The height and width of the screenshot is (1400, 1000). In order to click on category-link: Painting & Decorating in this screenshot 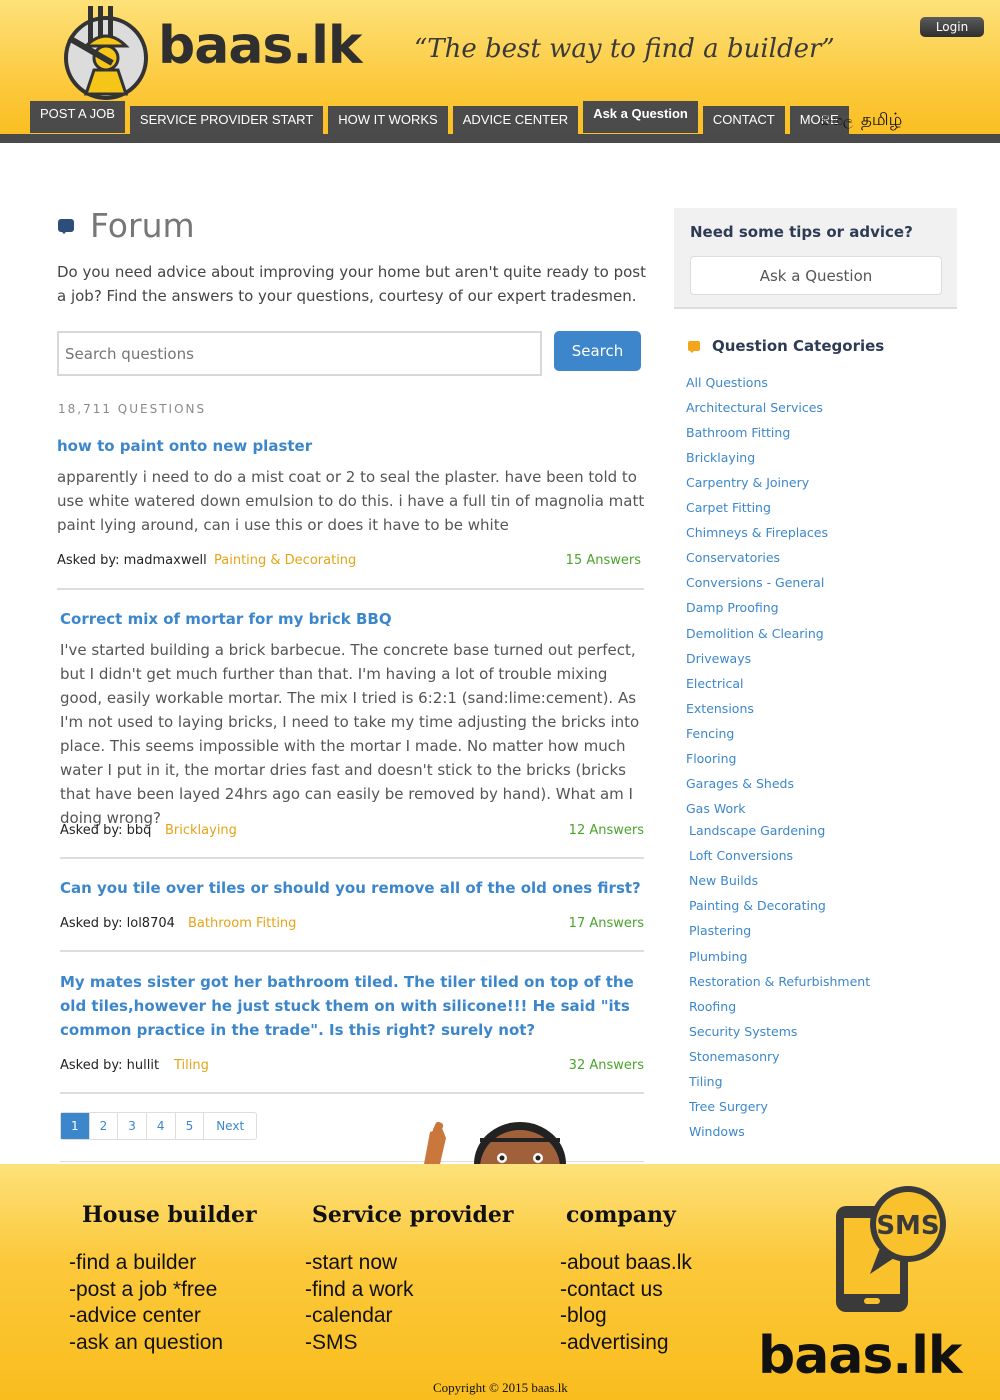, I will do `click(757, 905)`.